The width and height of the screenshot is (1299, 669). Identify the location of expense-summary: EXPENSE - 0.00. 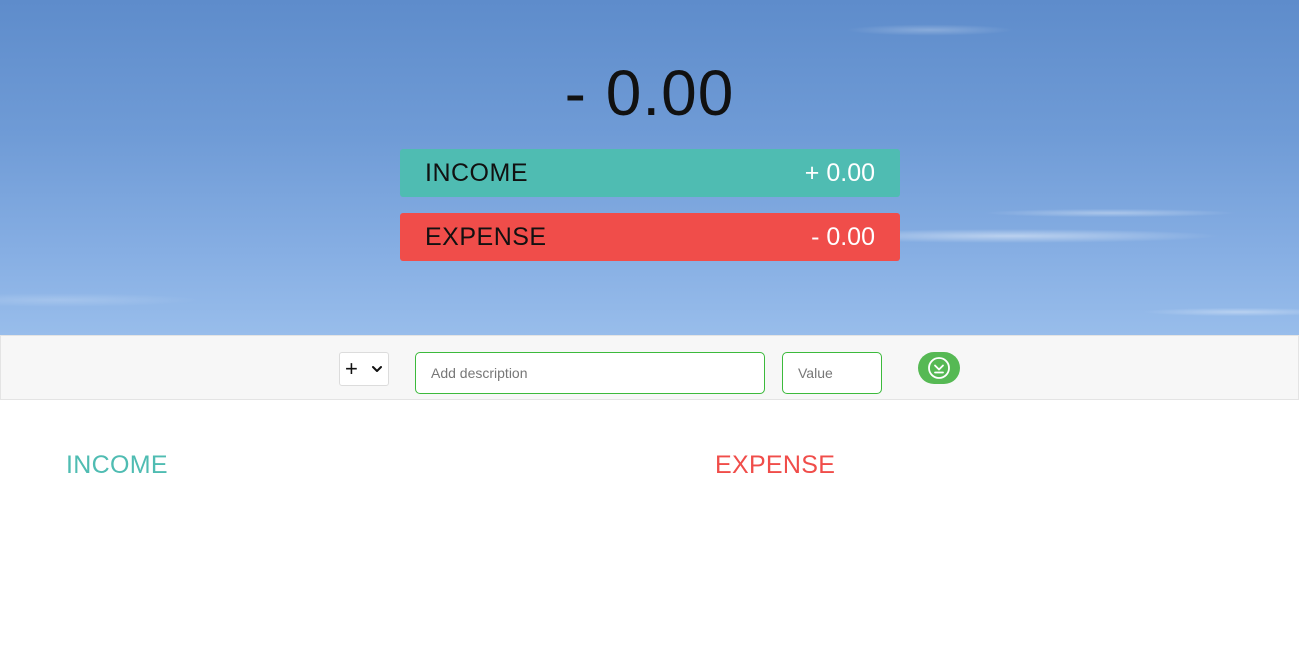
(650, 237).